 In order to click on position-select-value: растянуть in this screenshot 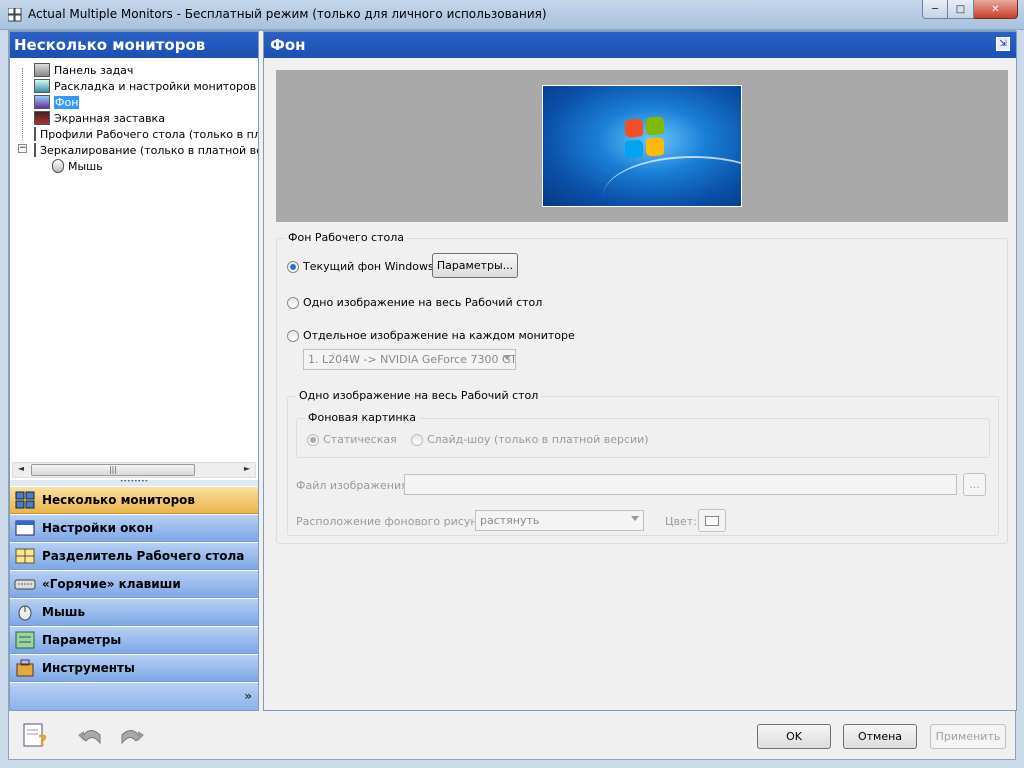, I will do `click(510, 520)`.